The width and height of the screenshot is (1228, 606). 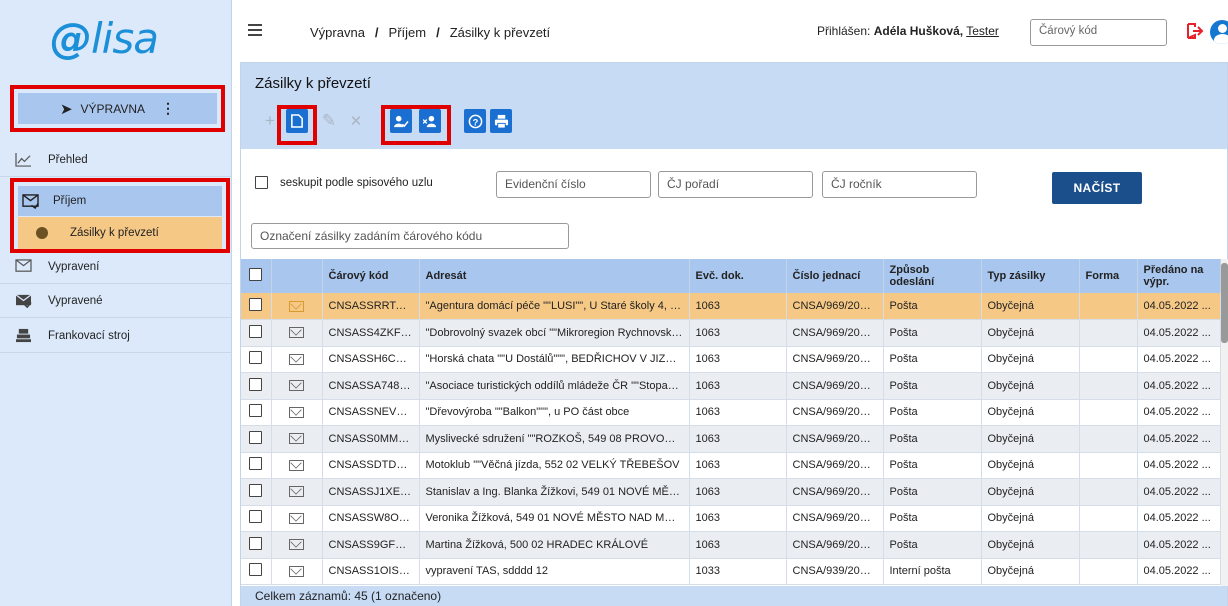 What do you see at coordinates (401, 121) in the screenshot?
I see `accept-person-icon` at bounding box center [401, 121].